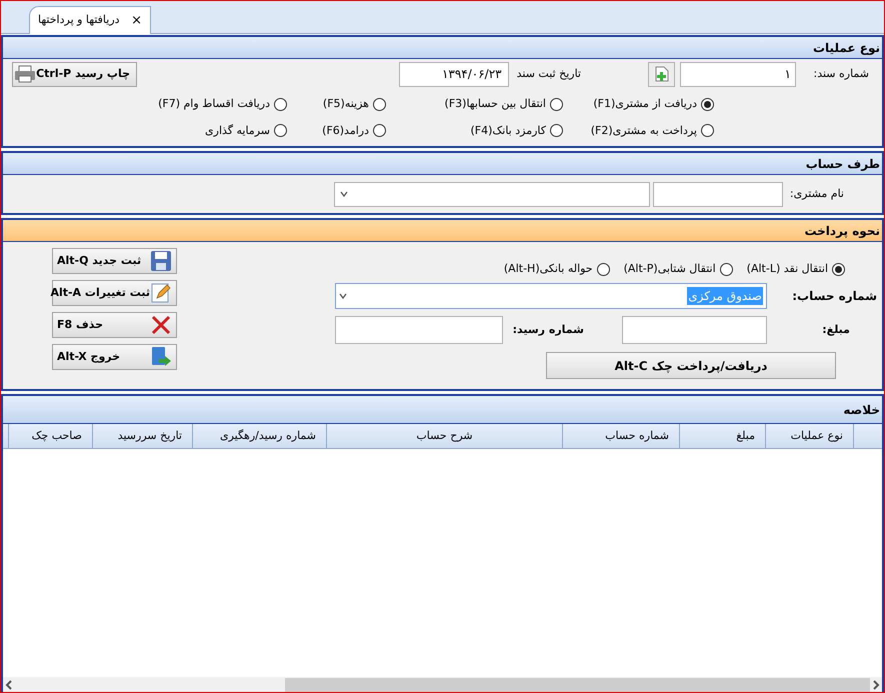 The image size is (885, 693). Describe the element at coordinates (50, 436) in the screenshot. I see `column-header: صاحب چک` at that location.